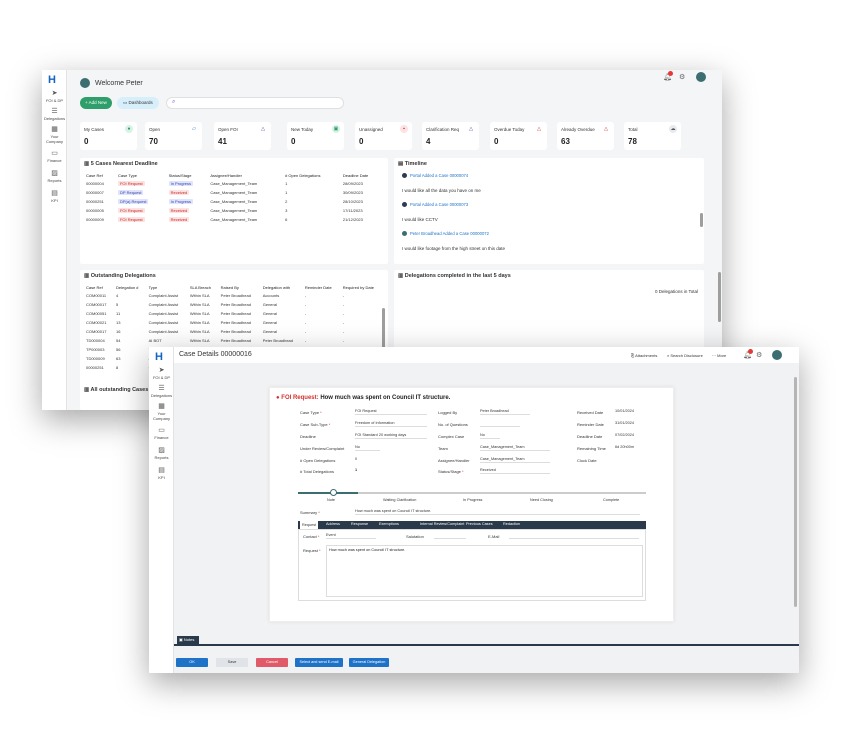  I want to click on salutation-select, so click(450, 535).